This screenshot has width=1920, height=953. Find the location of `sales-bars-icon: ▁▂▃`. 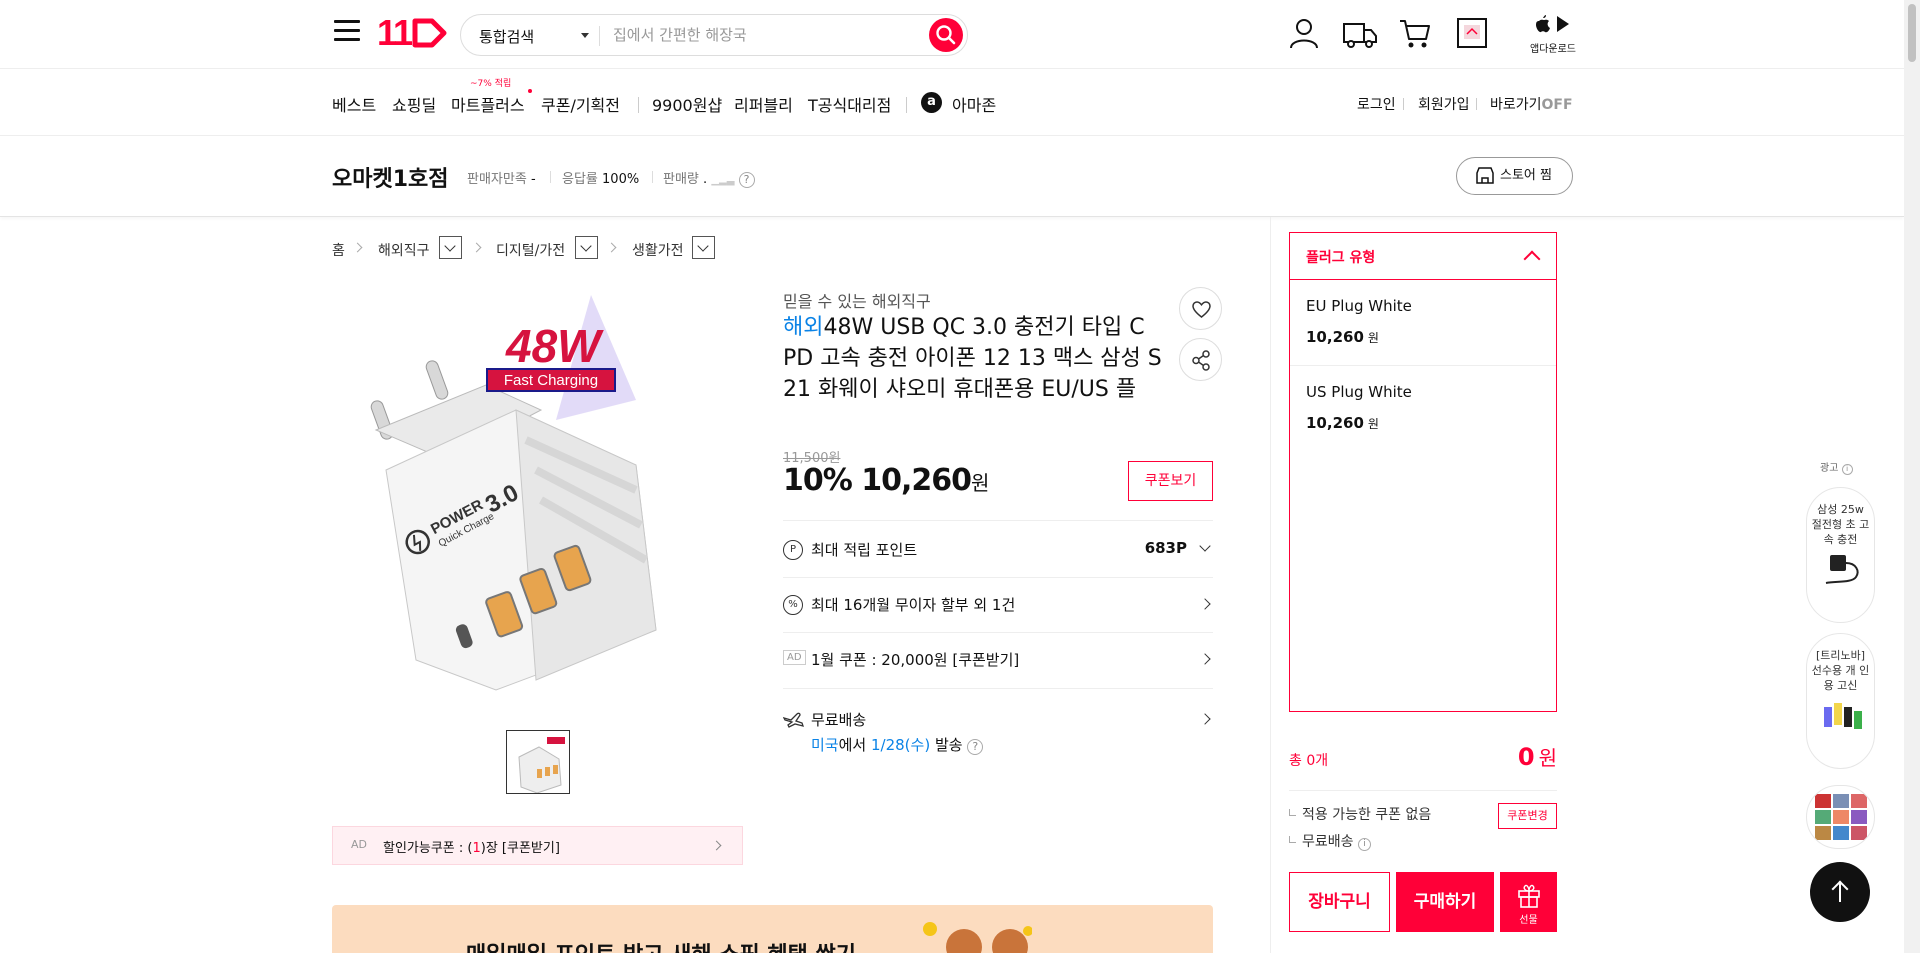

sales-bars-icon: ▁▂▃ is located at coordinates (723, 180).